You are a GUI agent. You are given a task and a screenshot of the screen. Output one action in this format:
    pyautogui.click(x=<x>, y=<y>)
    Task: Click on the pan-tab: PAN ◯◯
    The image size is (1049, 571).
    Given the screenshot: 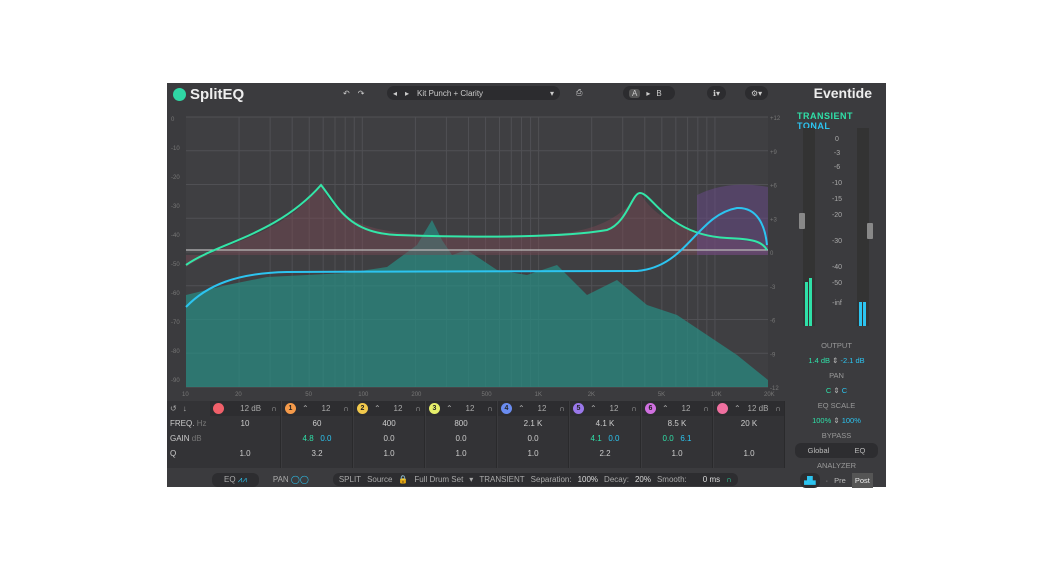 What is the action you would take?
    pyautogui.click(x=291, y=479)
    